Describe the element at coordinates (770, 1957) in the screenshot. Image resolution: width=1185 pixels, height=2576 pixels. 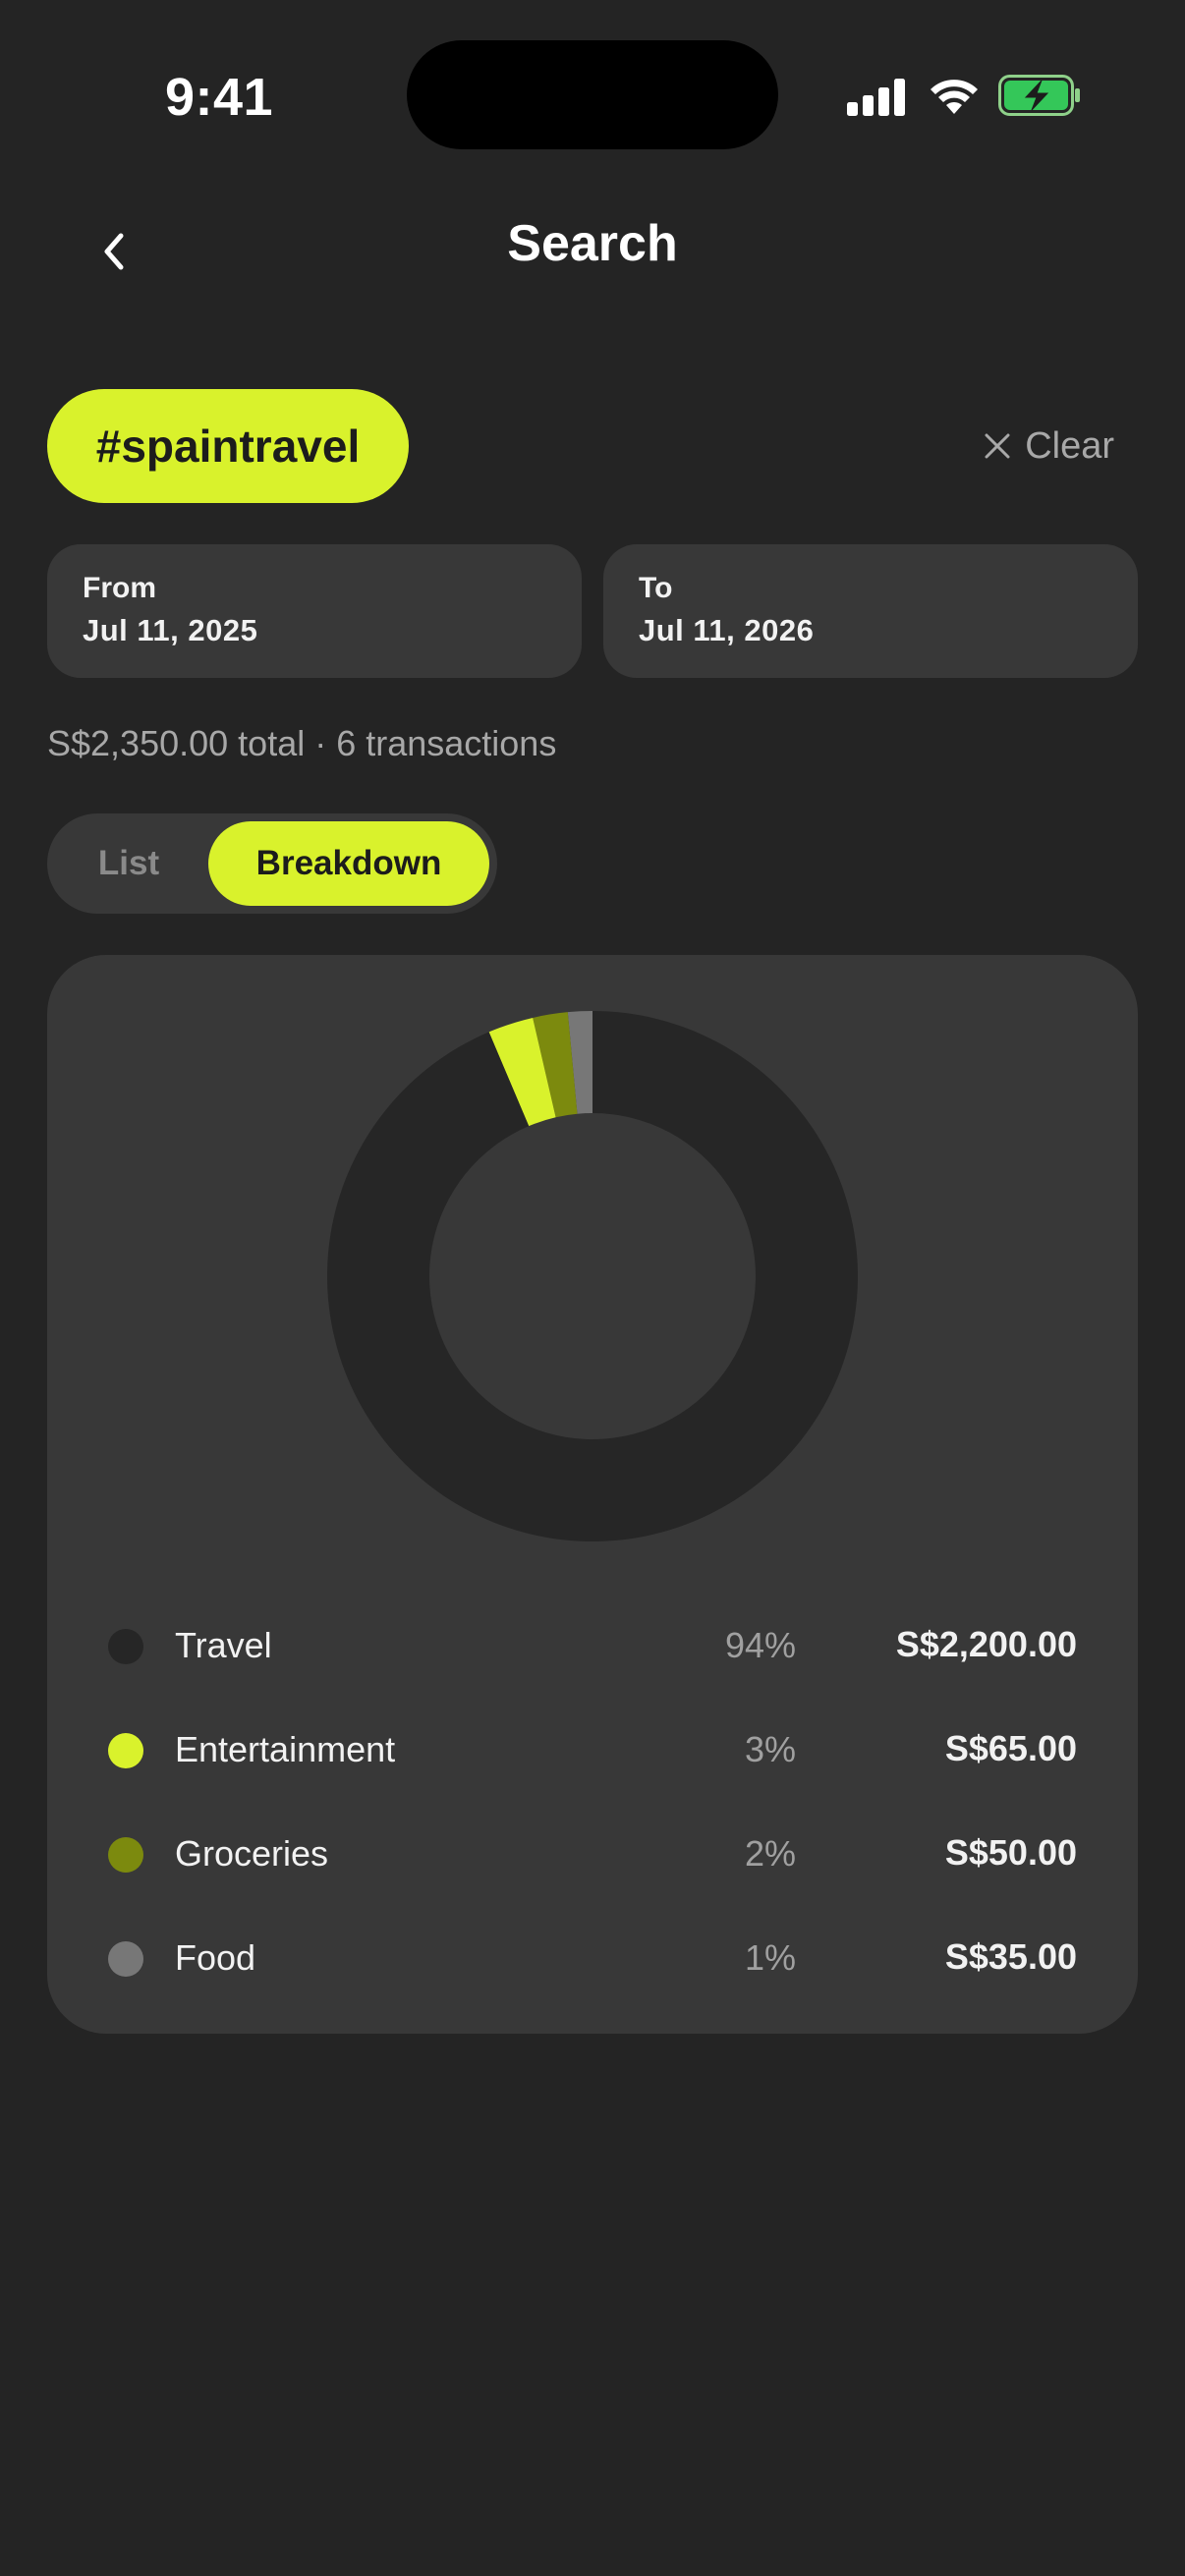
I see `legend-percent: 1%` at that location.